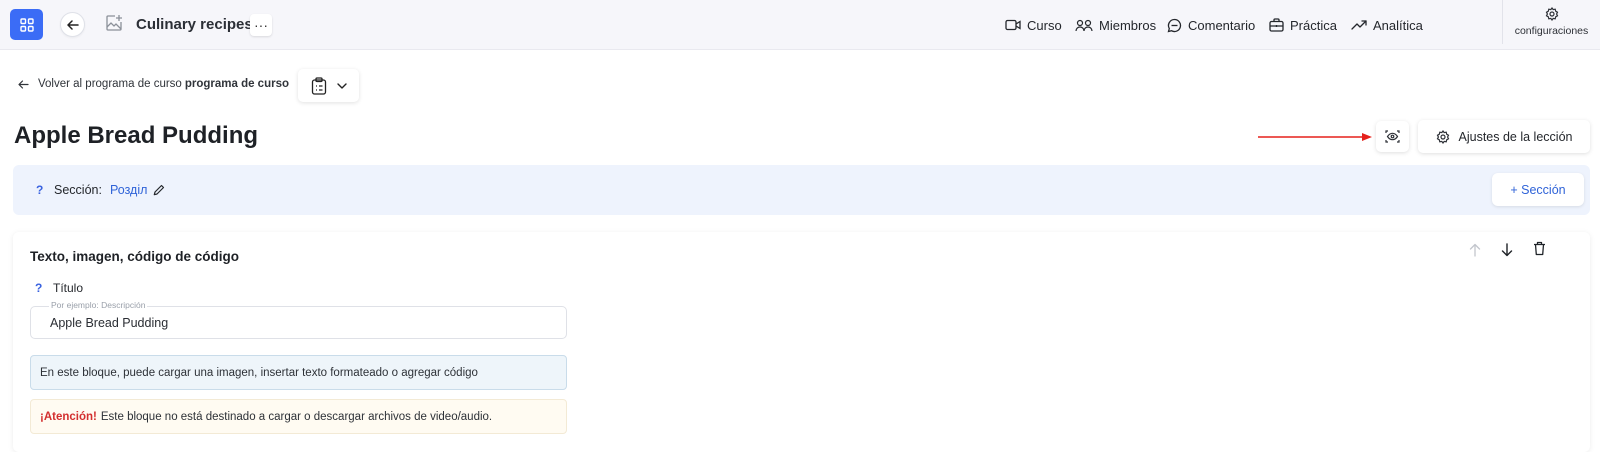 The height and width of the screenshot is (452, 1600). I want to click on lesson-settings-label: Ajustes de la lección, so click(1515, 136).